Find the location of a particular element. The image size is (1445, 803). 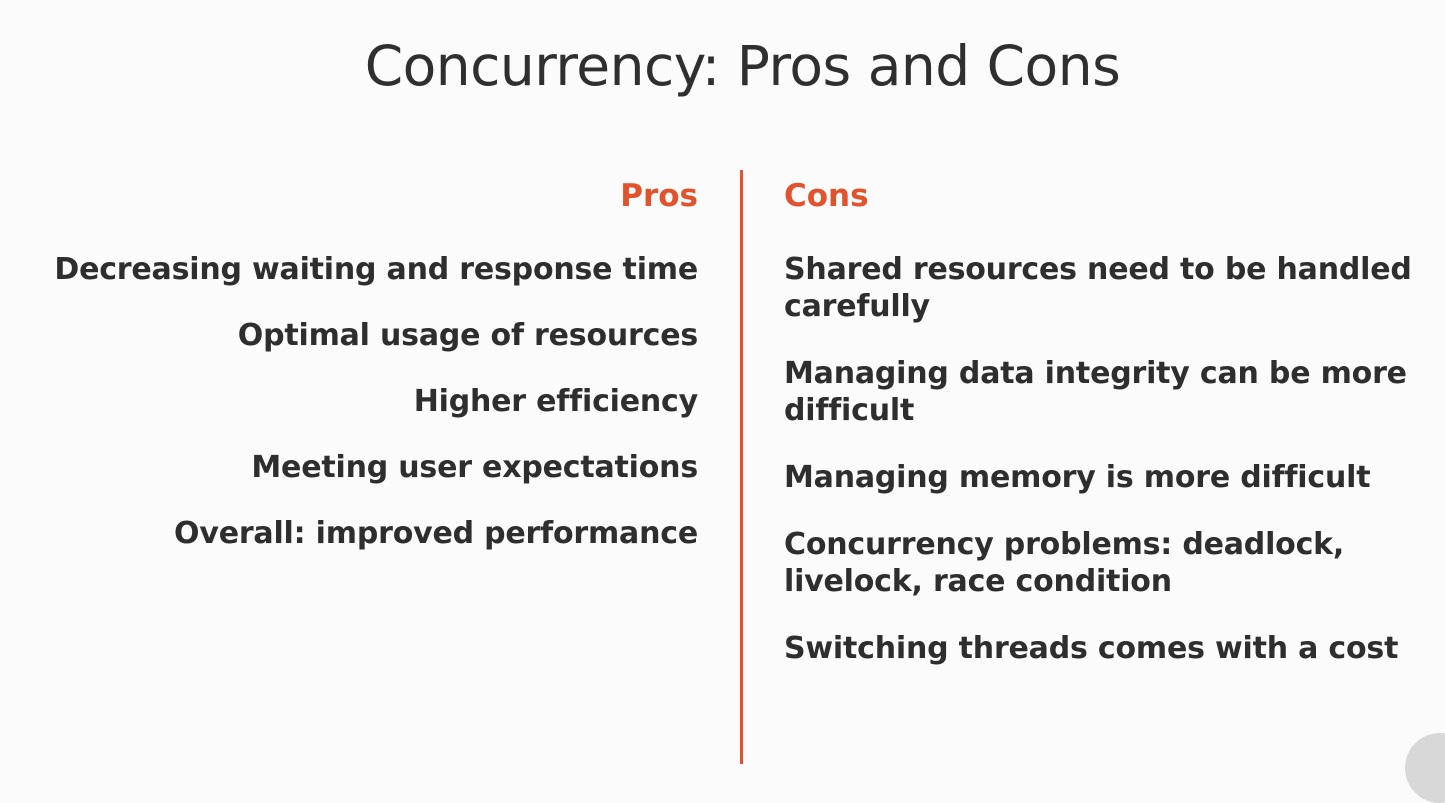

cons-heading: Cons is located at coordinates (826, 196).